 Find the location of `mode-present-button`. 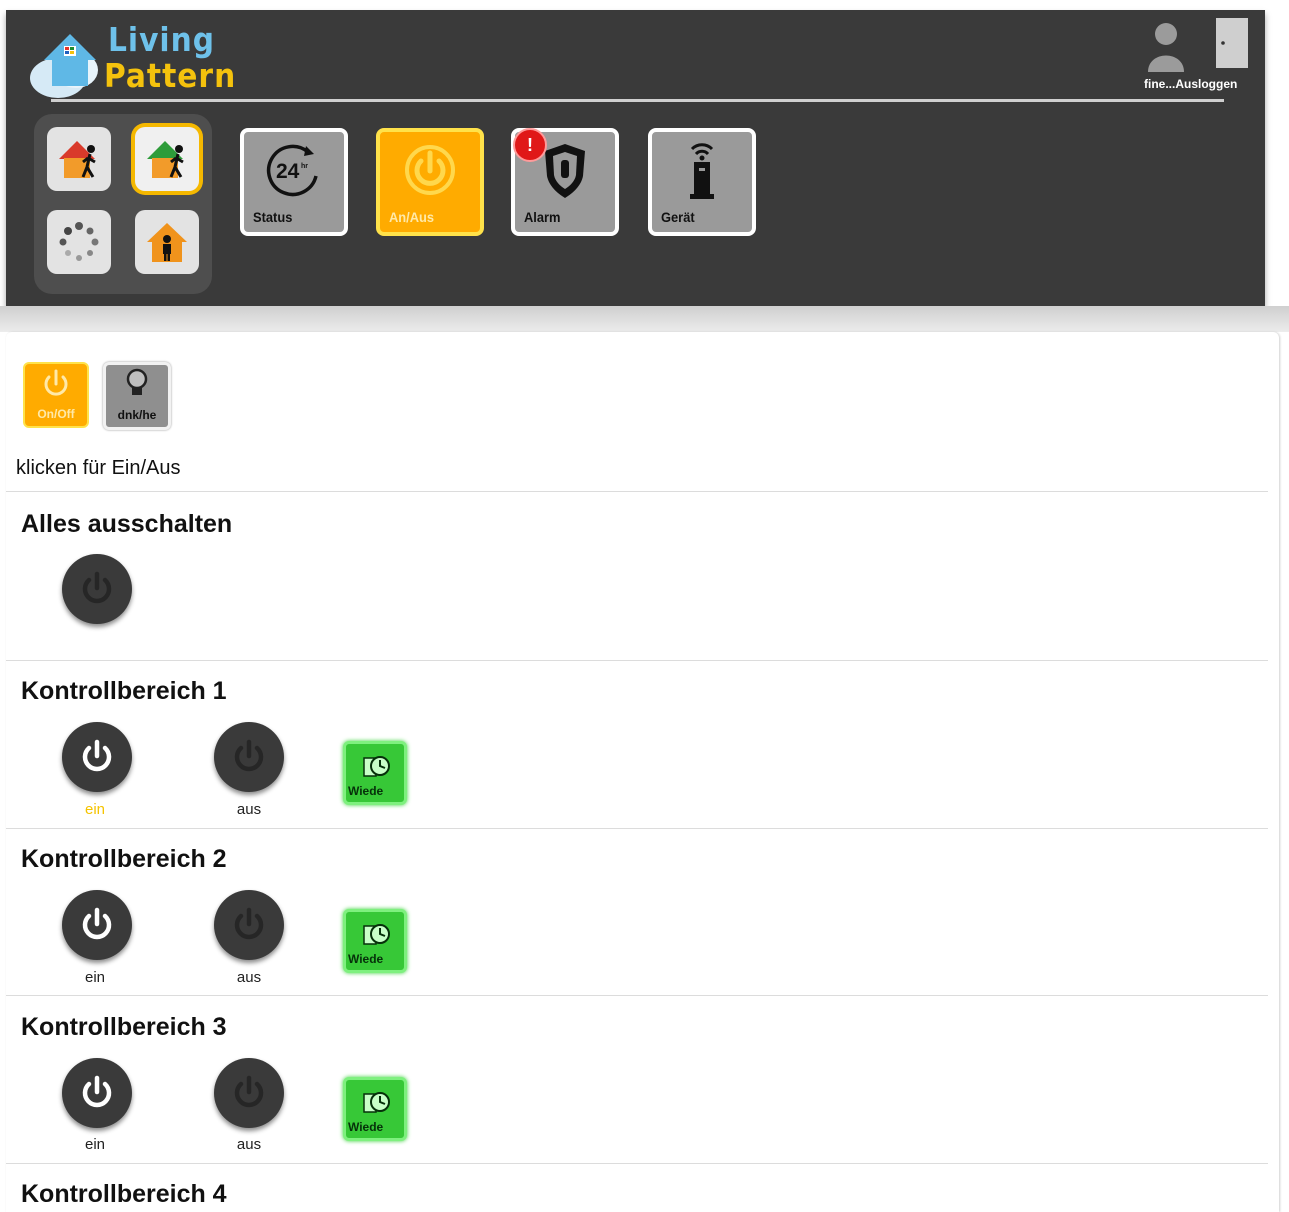

mode-present-button is located at coordinates (167, 242).